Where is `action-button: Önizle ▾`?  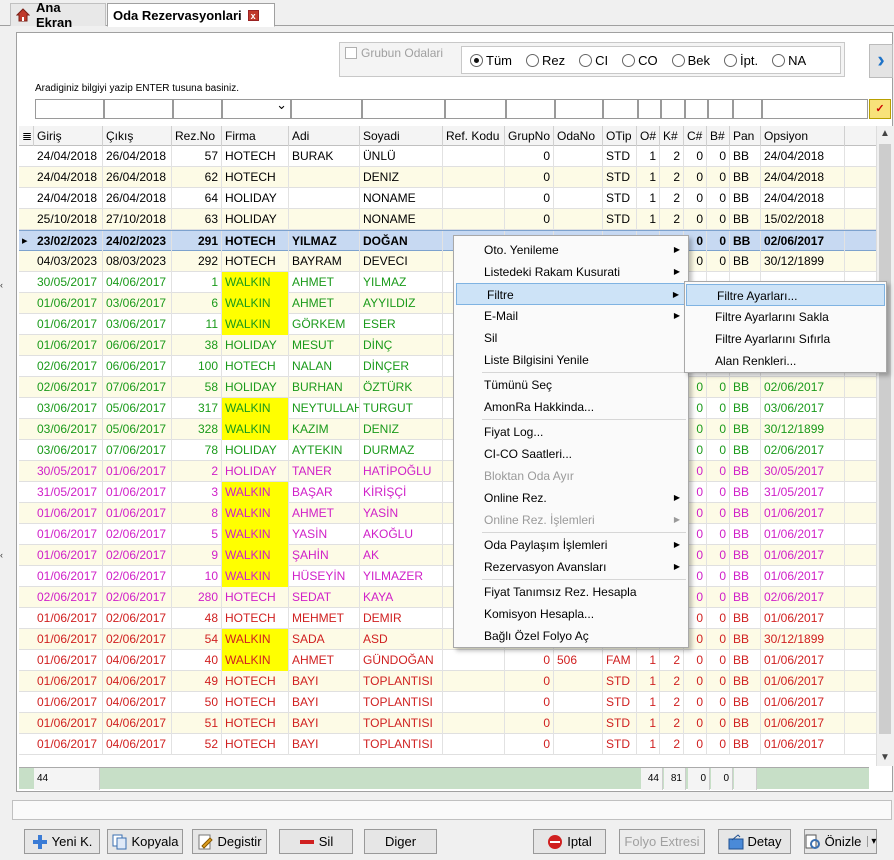
action-button: Önizle ▾ is located at coordinates (840, 841).